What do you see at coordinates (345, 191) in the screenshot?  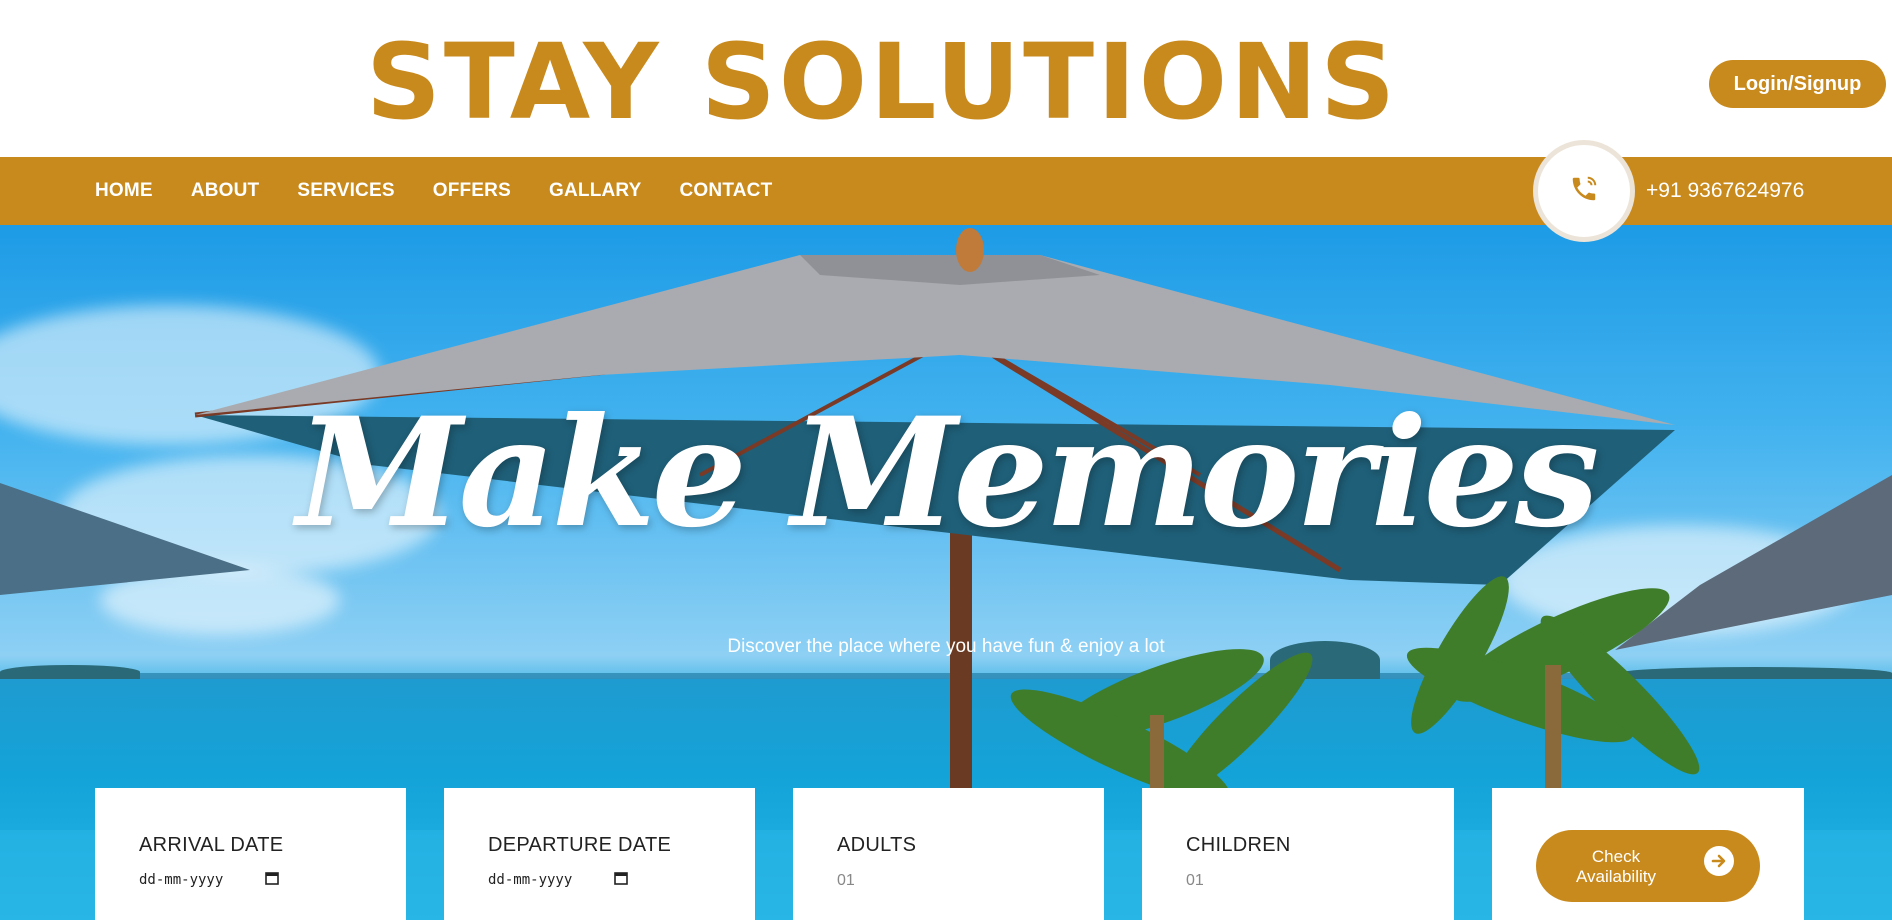 I see `nav-item-services: SERVICES` at bounding box center [345, 191].